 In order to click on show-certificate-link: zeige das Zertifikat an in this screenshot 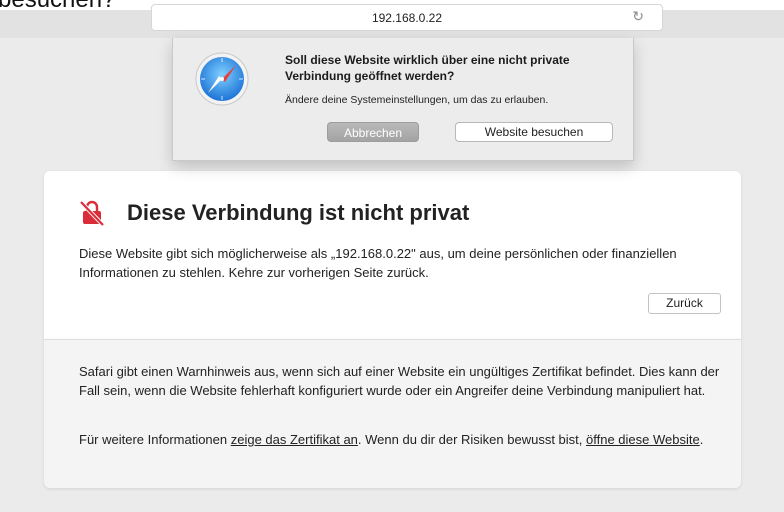, I will do `click(294, 439)`.